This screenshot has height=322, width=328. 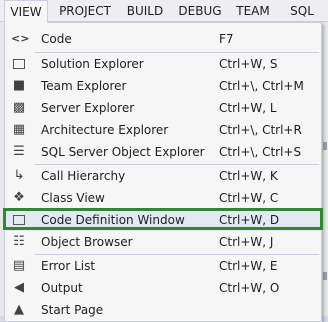 I want to click on menu-item-code: <> Code F7, so click(x=163, y=39).